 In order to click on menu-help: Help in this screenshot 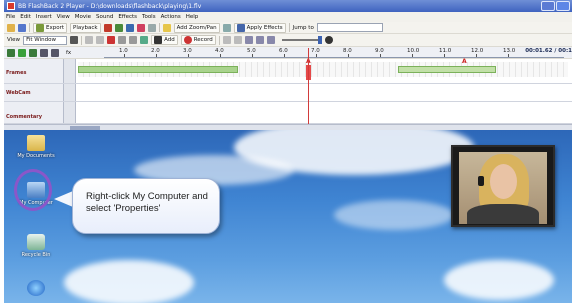, I will do `click(192, 17)`.